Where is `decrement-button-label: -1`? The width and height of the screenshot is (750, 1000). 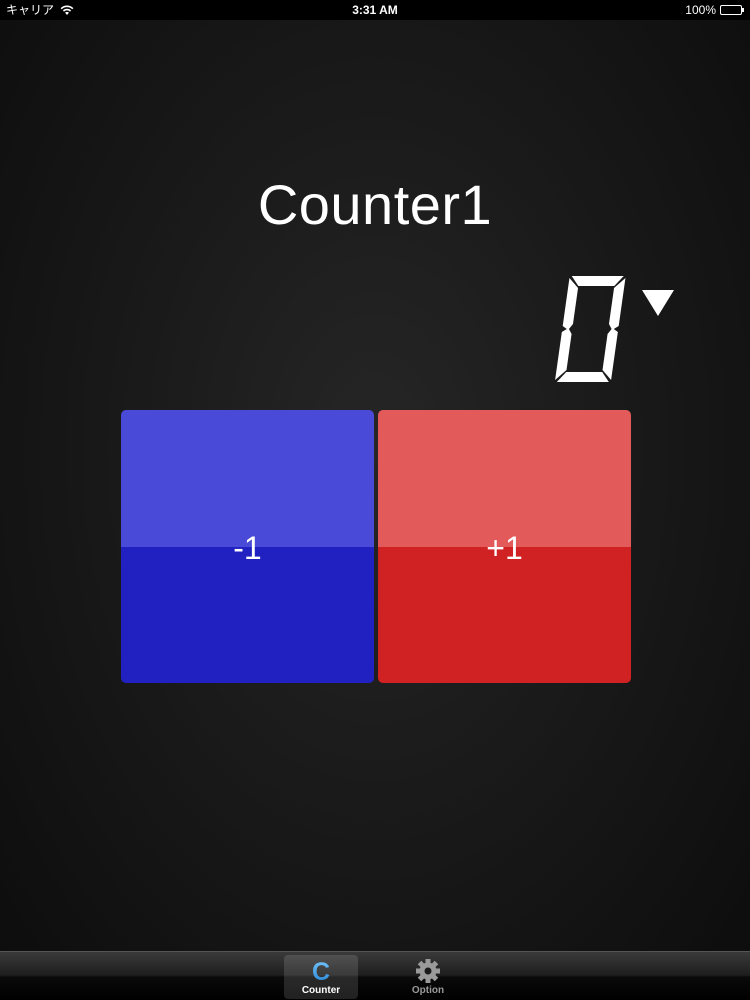 decrement-button-label: -1 is located at coordinates (247, 548).